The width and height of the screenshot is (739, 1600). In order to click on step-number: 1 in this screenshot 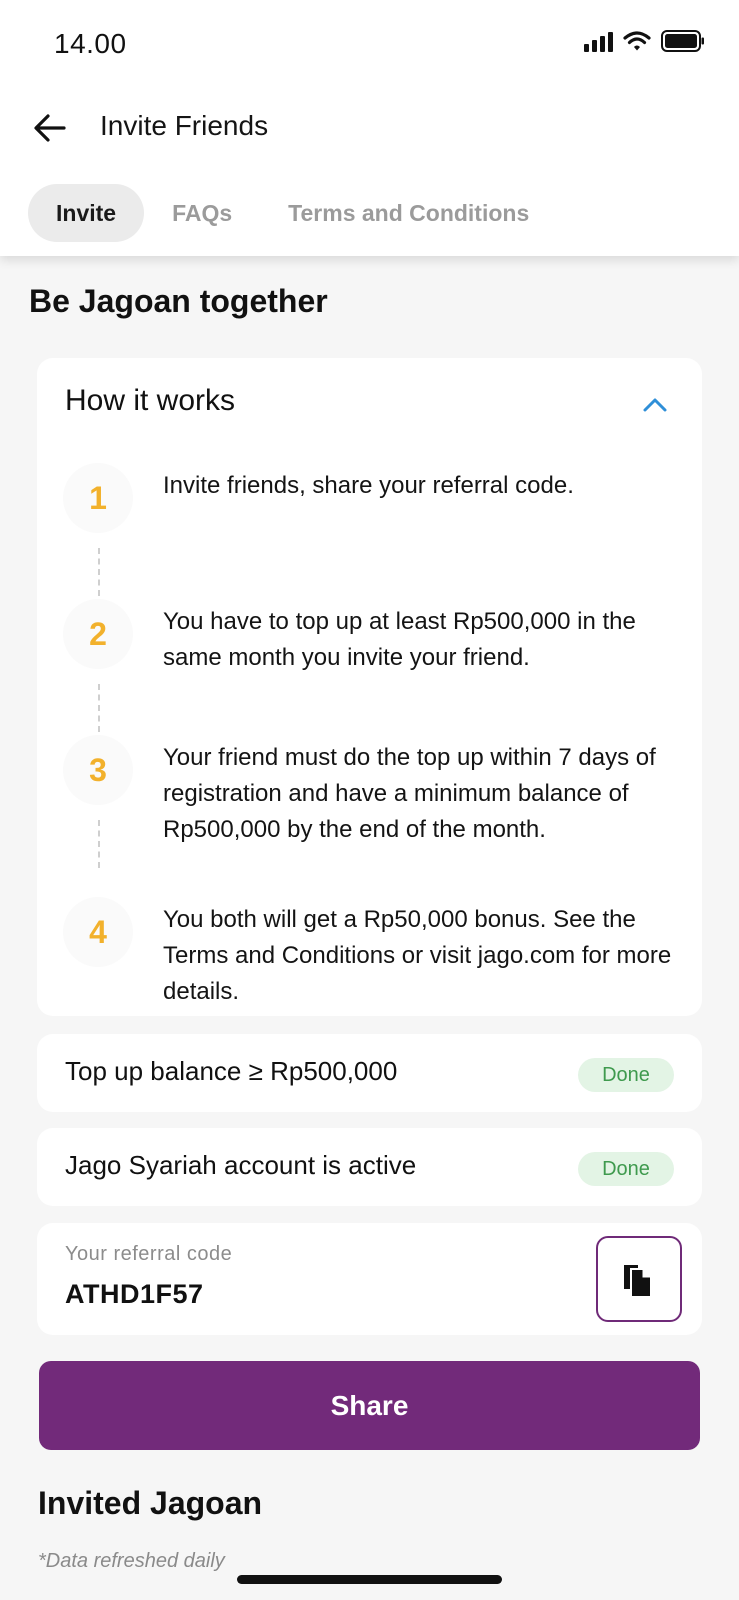, I will do `click(98, 498)`.